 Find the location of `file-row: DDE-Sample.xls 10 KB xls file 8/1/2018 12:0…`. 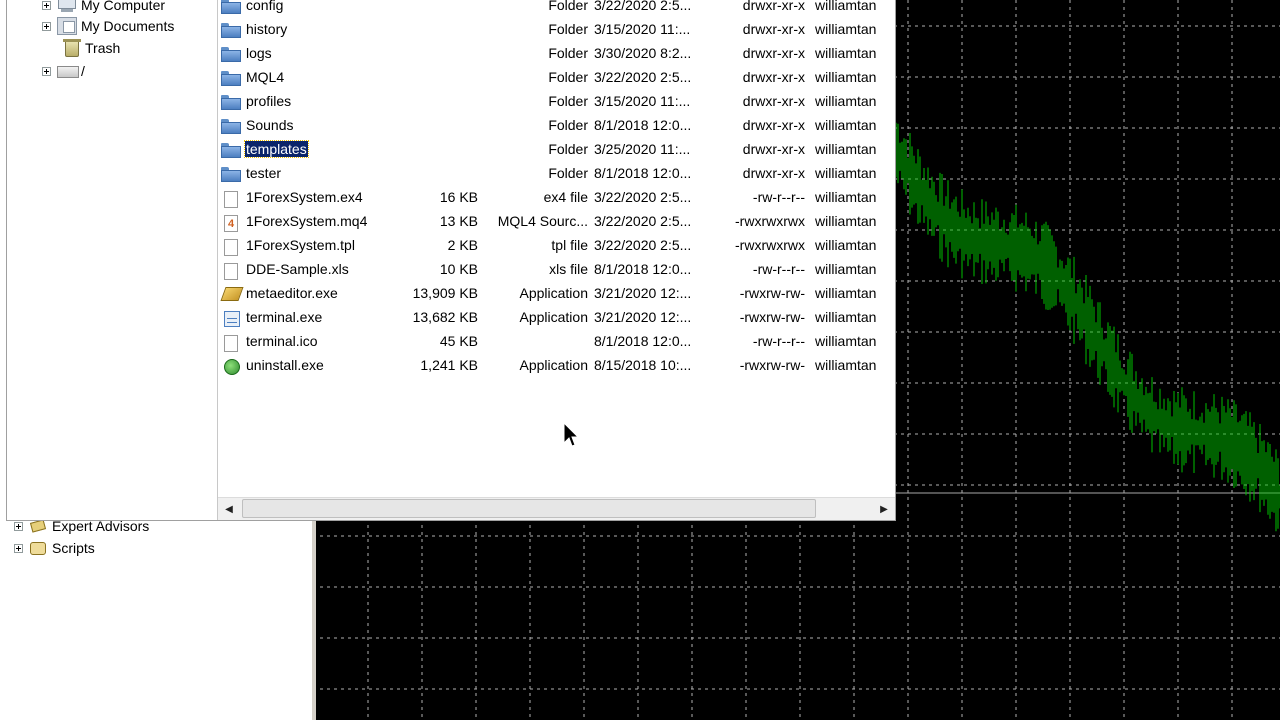

file-row: DDE-Sample.xls 10 KB xls file 8/1/2018 12:0… is located at coordinates (558, 270).